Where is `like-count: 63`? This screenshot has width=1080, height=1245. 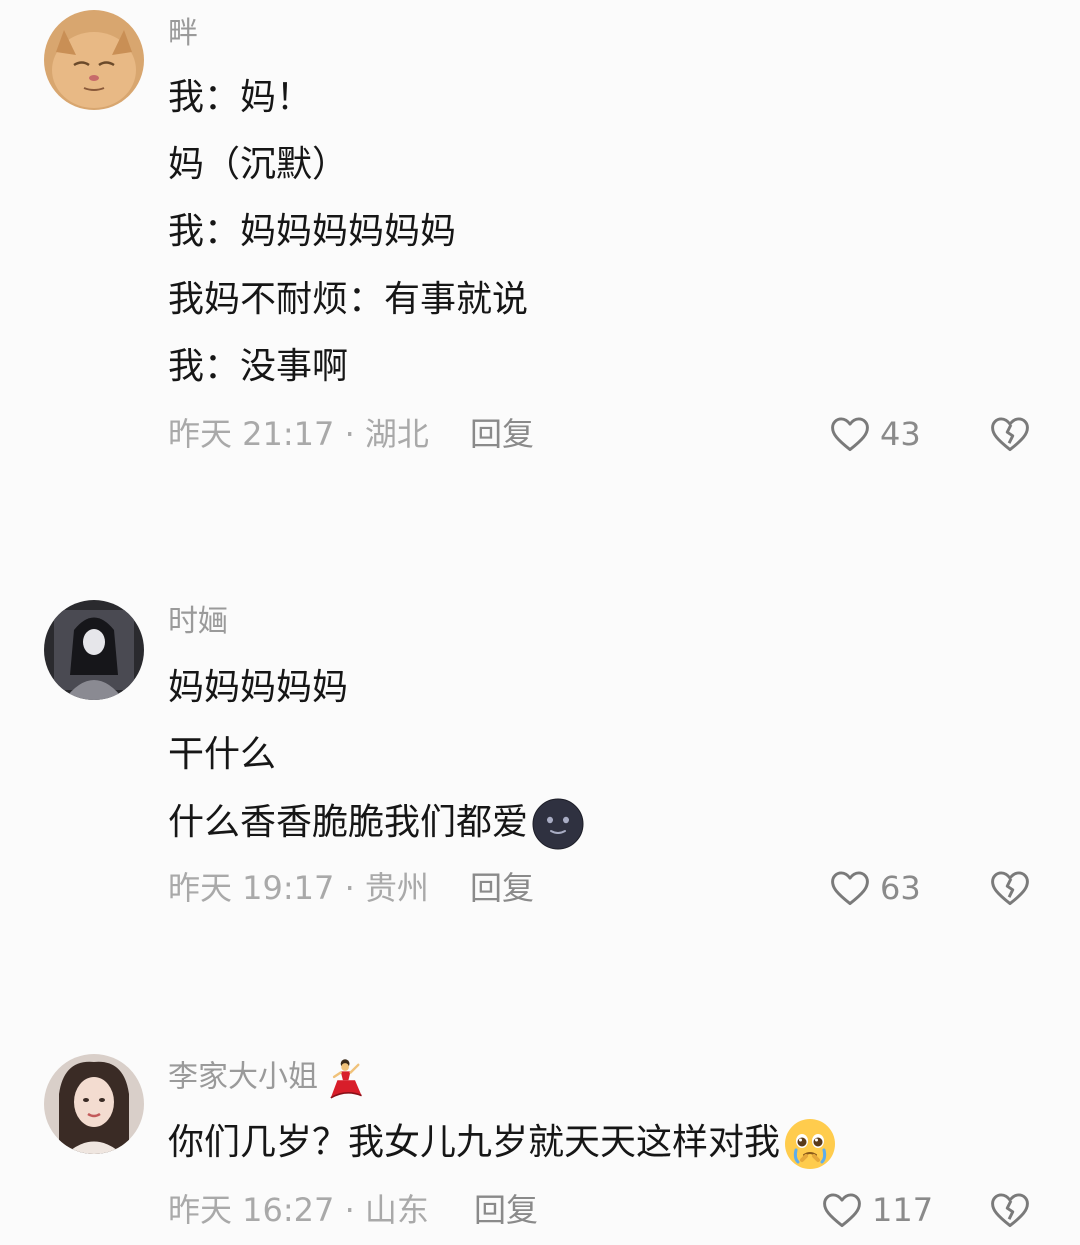
like-count: 63 is located at coordinates (900, 888).